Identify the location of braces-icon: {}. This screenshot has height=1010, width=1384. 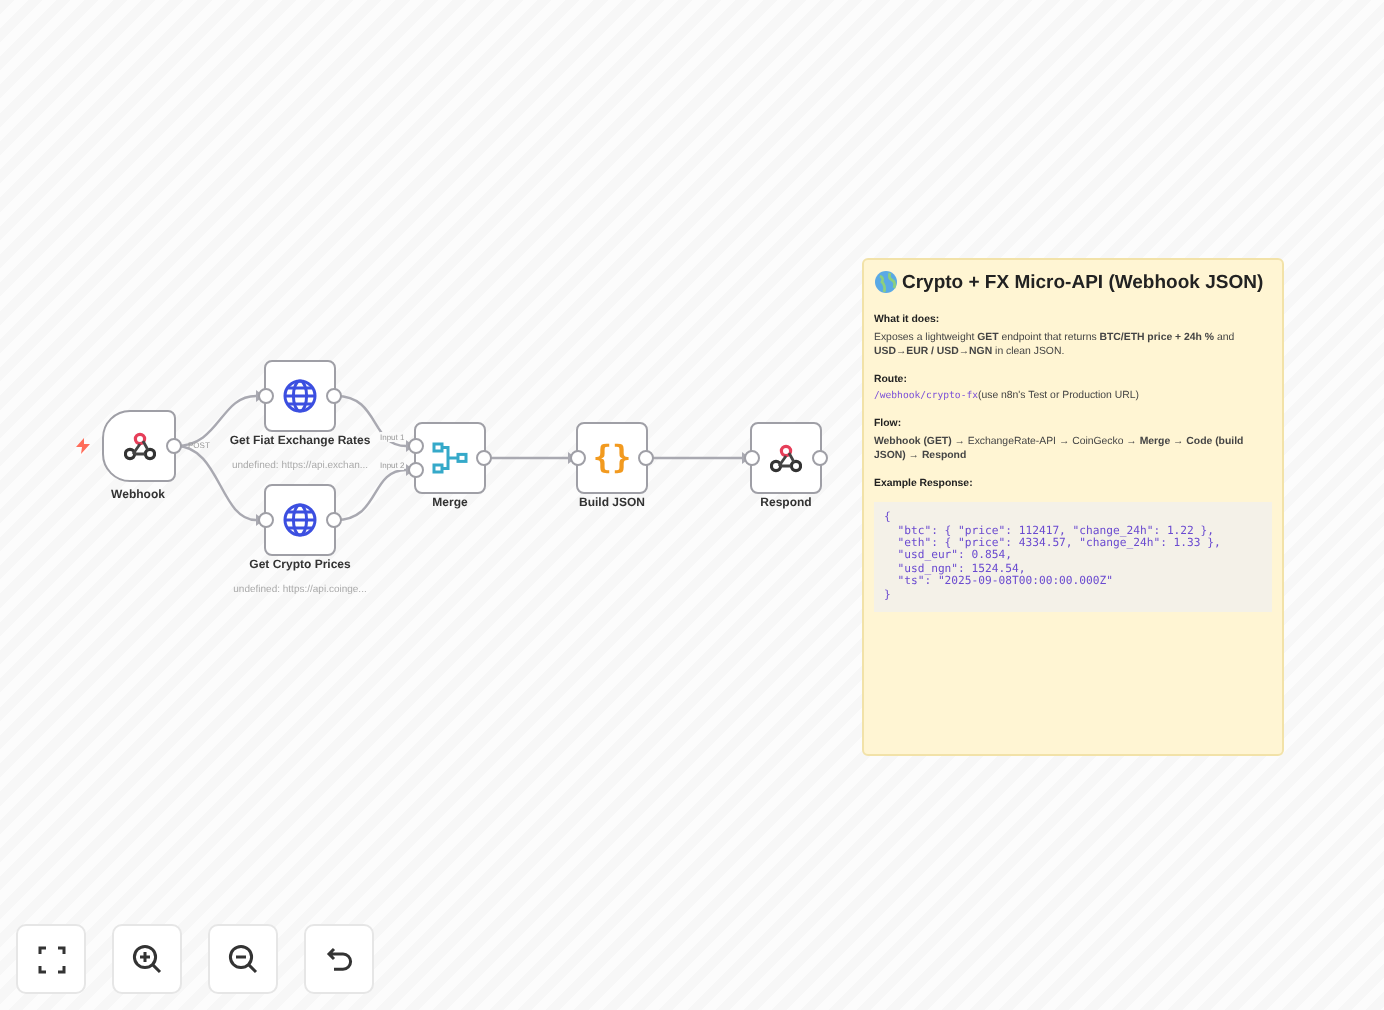
(612, 458).